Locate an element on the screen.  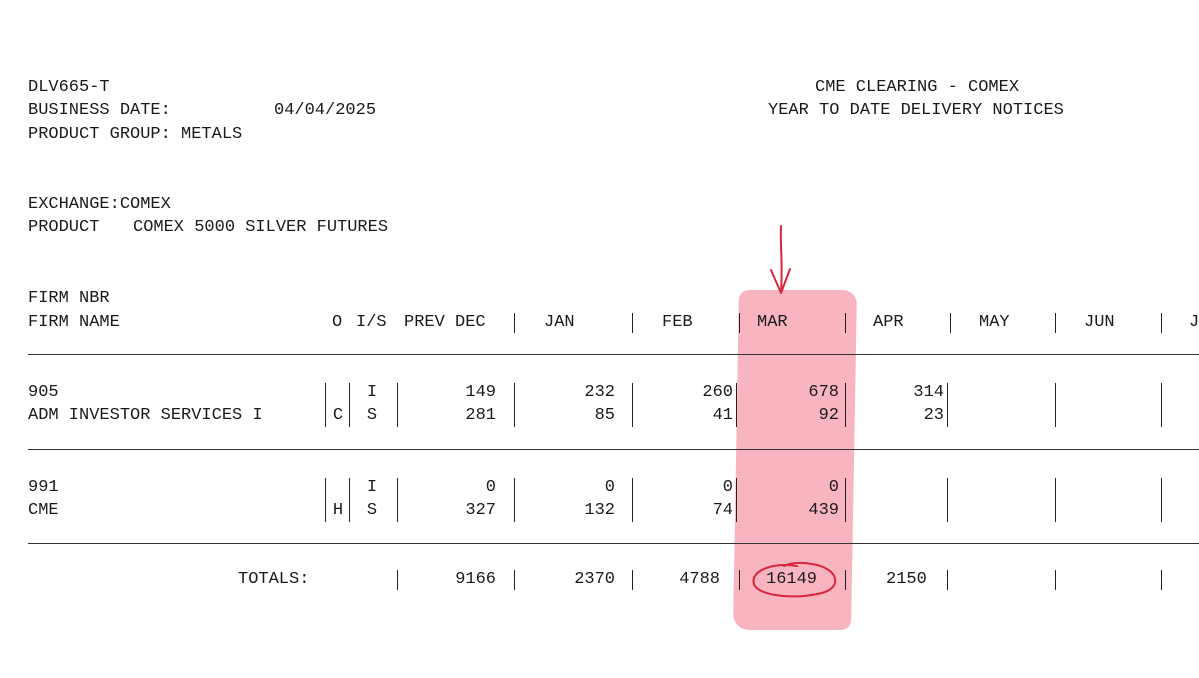
circle-annotation is located at coordinates (794, 579).